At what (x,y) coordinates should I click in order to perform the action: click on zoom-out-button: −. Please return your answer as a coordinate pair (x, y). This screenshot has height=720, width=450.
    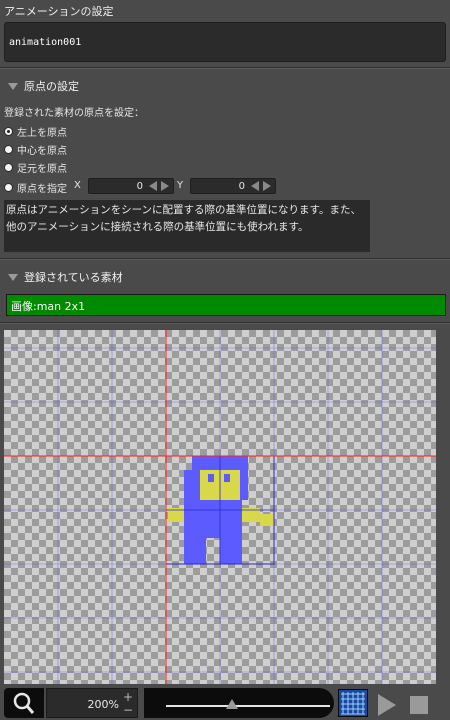
    Looking at the image, I should click on (128, 710).